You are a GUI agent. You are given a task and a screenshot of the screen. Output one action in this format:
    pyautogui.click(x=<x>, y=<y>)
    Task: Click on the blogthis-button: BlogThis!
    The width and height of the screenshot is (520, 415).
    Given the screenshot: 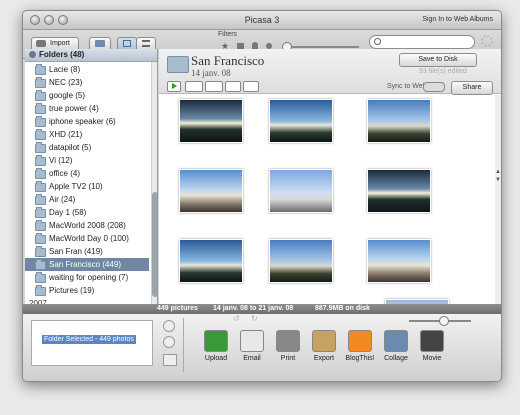 What is the action you would take?
    pyautogui.click(x=360, y=352)
    